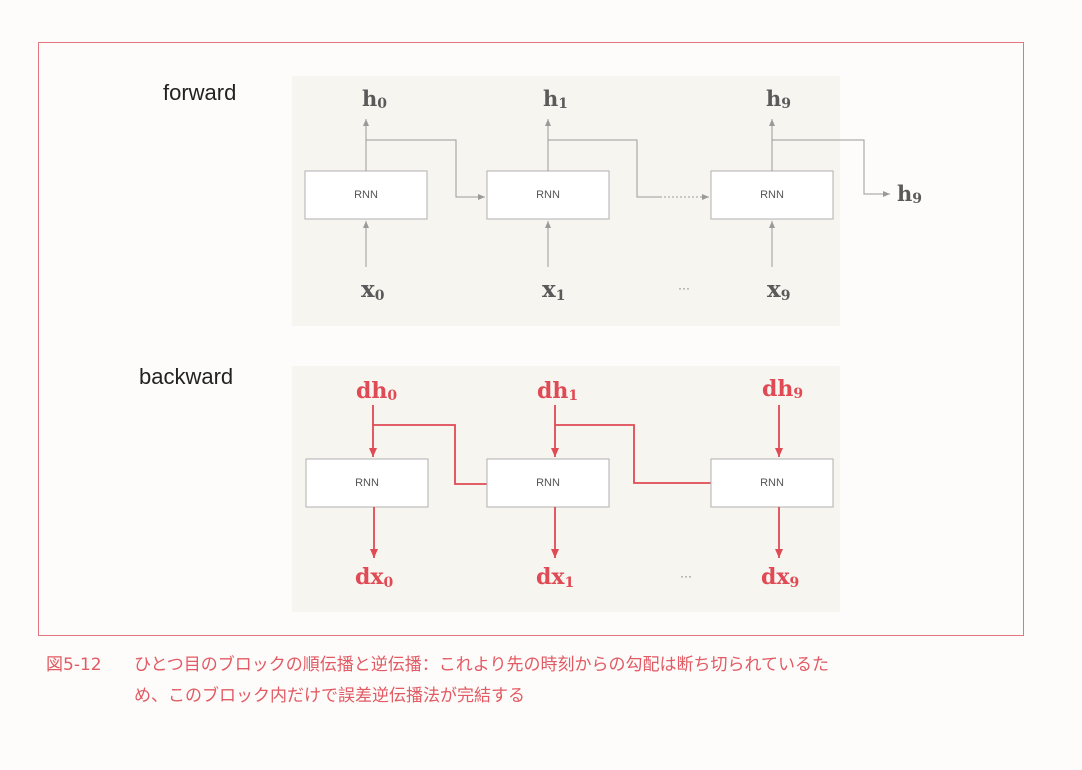 This screenshot has height=770, width=1082. What do you see at coordinates (780, 577) in the screenshot?
I see `backward-grad-out-9: dx9` at bounding box center [780, 577].